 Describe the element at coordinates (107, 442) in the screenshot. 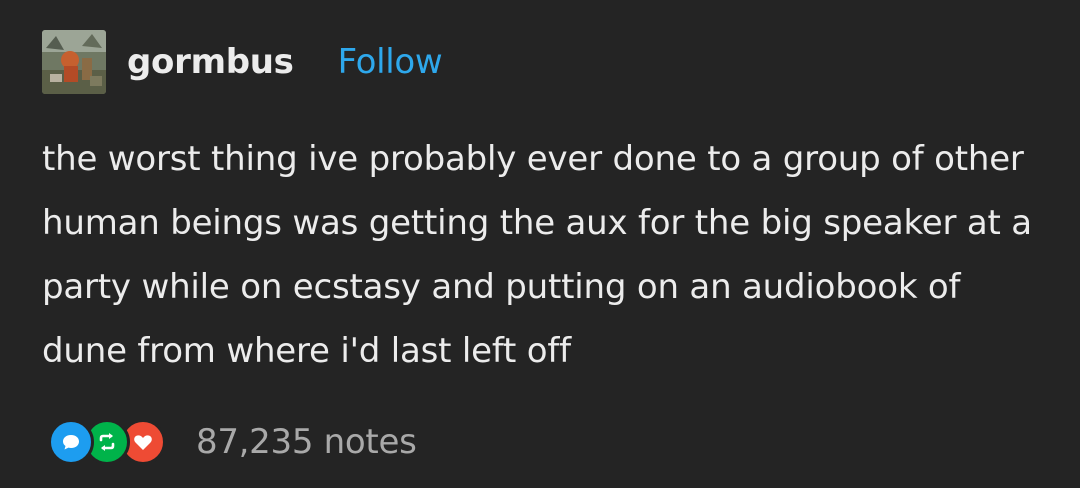

I see `note-icons` at that location.